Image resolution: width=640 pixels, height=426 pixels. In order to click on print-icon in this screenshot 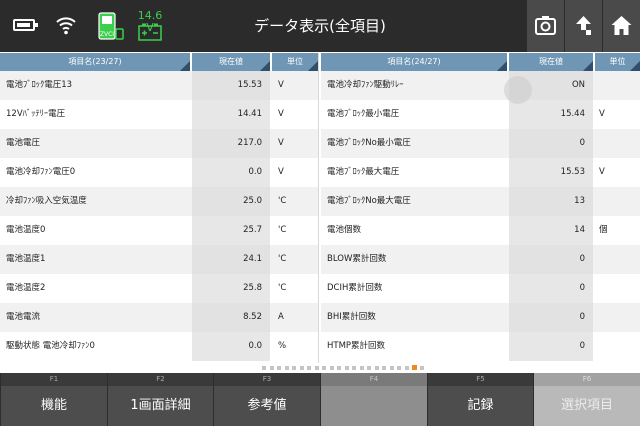, I will do `click(545, 25)`.